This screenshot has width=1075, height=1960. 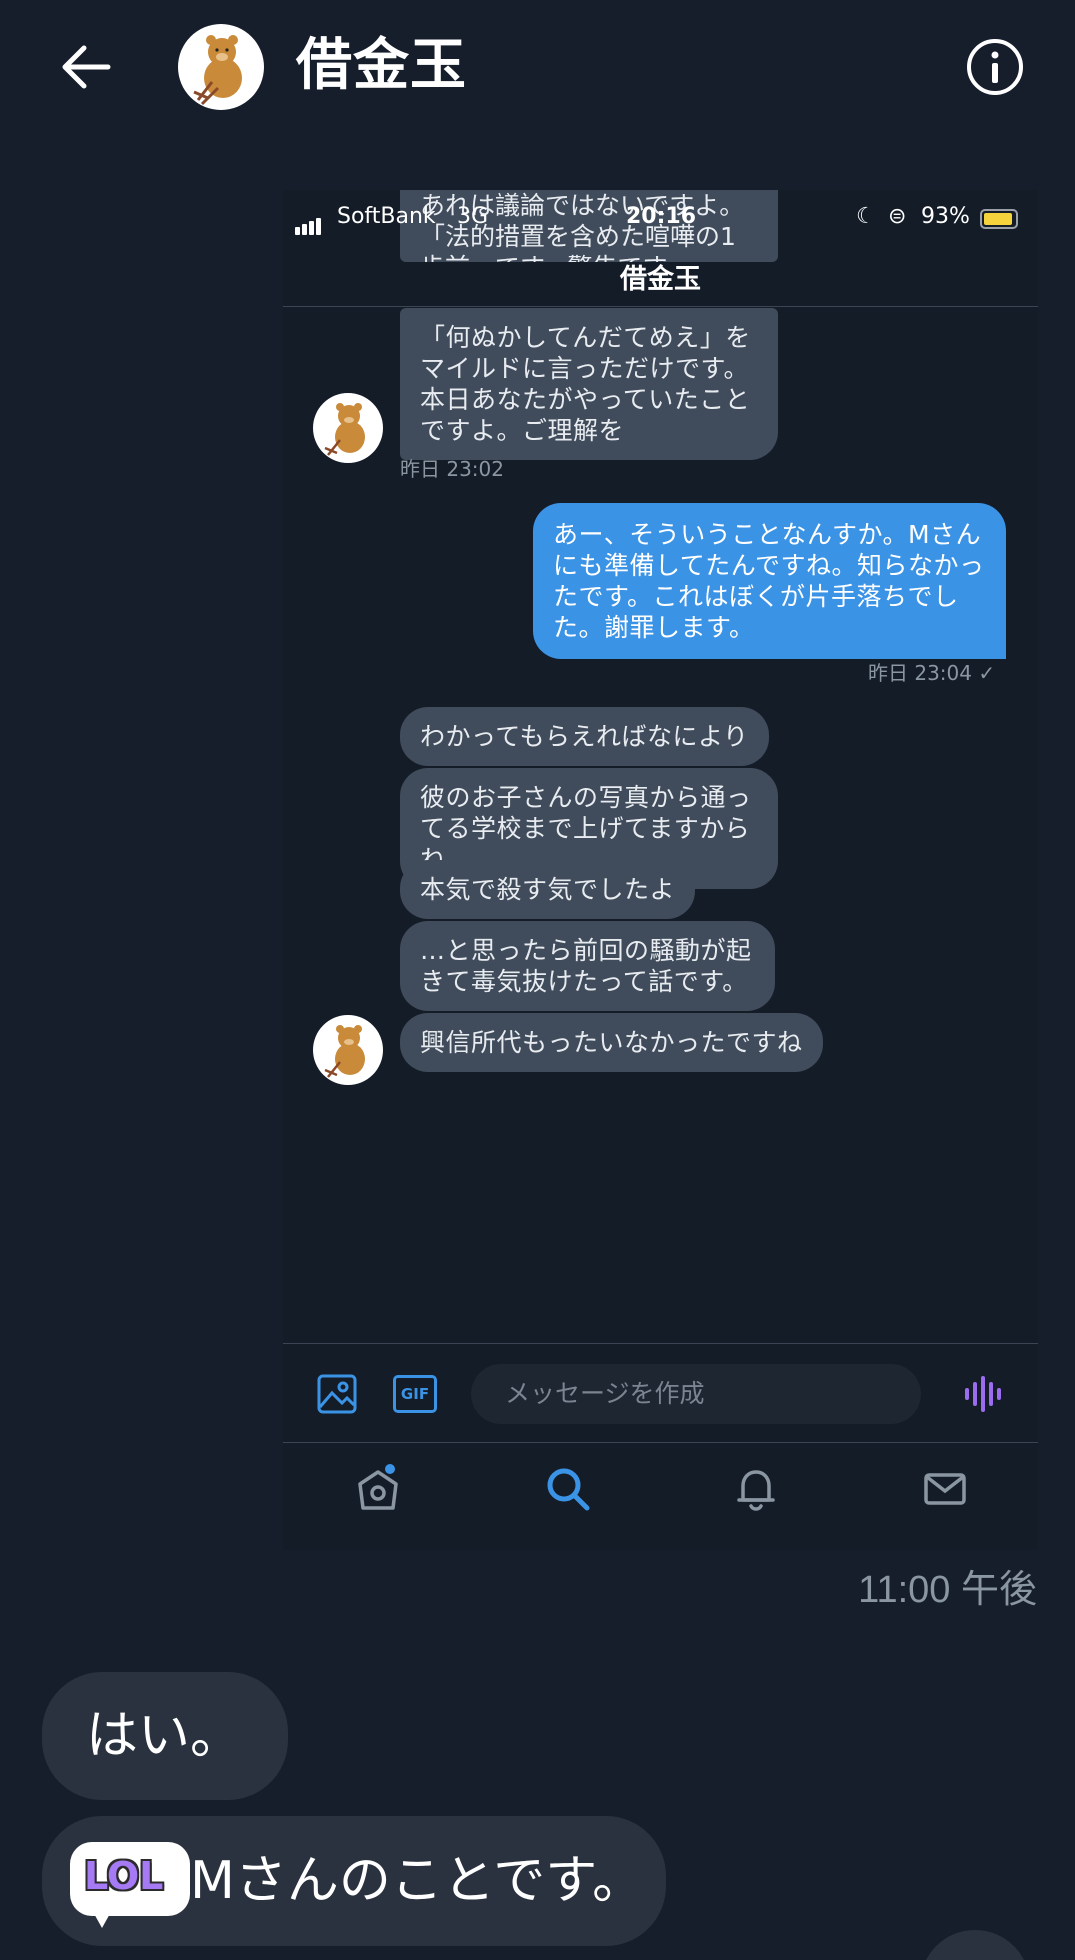 What do you see at coordinates (381, 65) in the screenshot?
I see `conversation-title: 借金玉` at bounding box center [381, 65].